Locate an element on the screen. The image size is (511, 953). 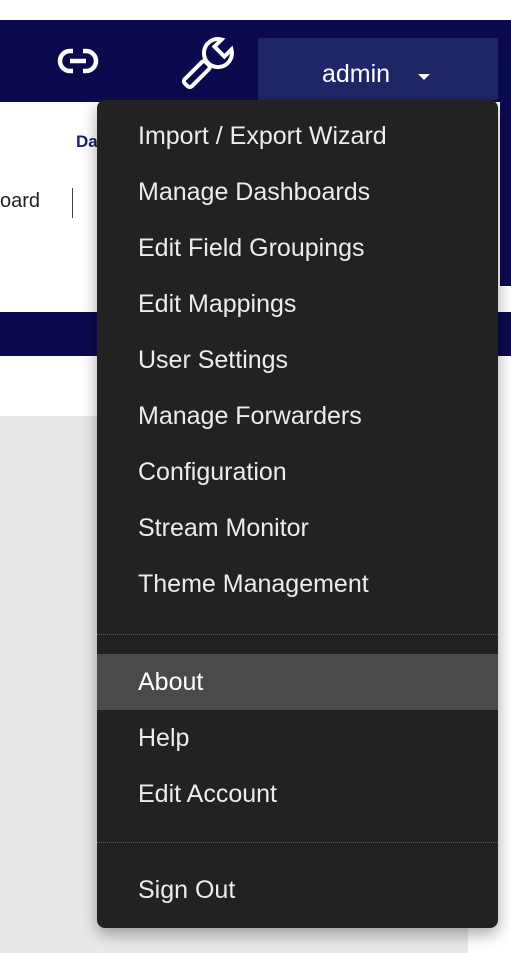
menu-item-label: User Settings is located at coordinates (213, 360).